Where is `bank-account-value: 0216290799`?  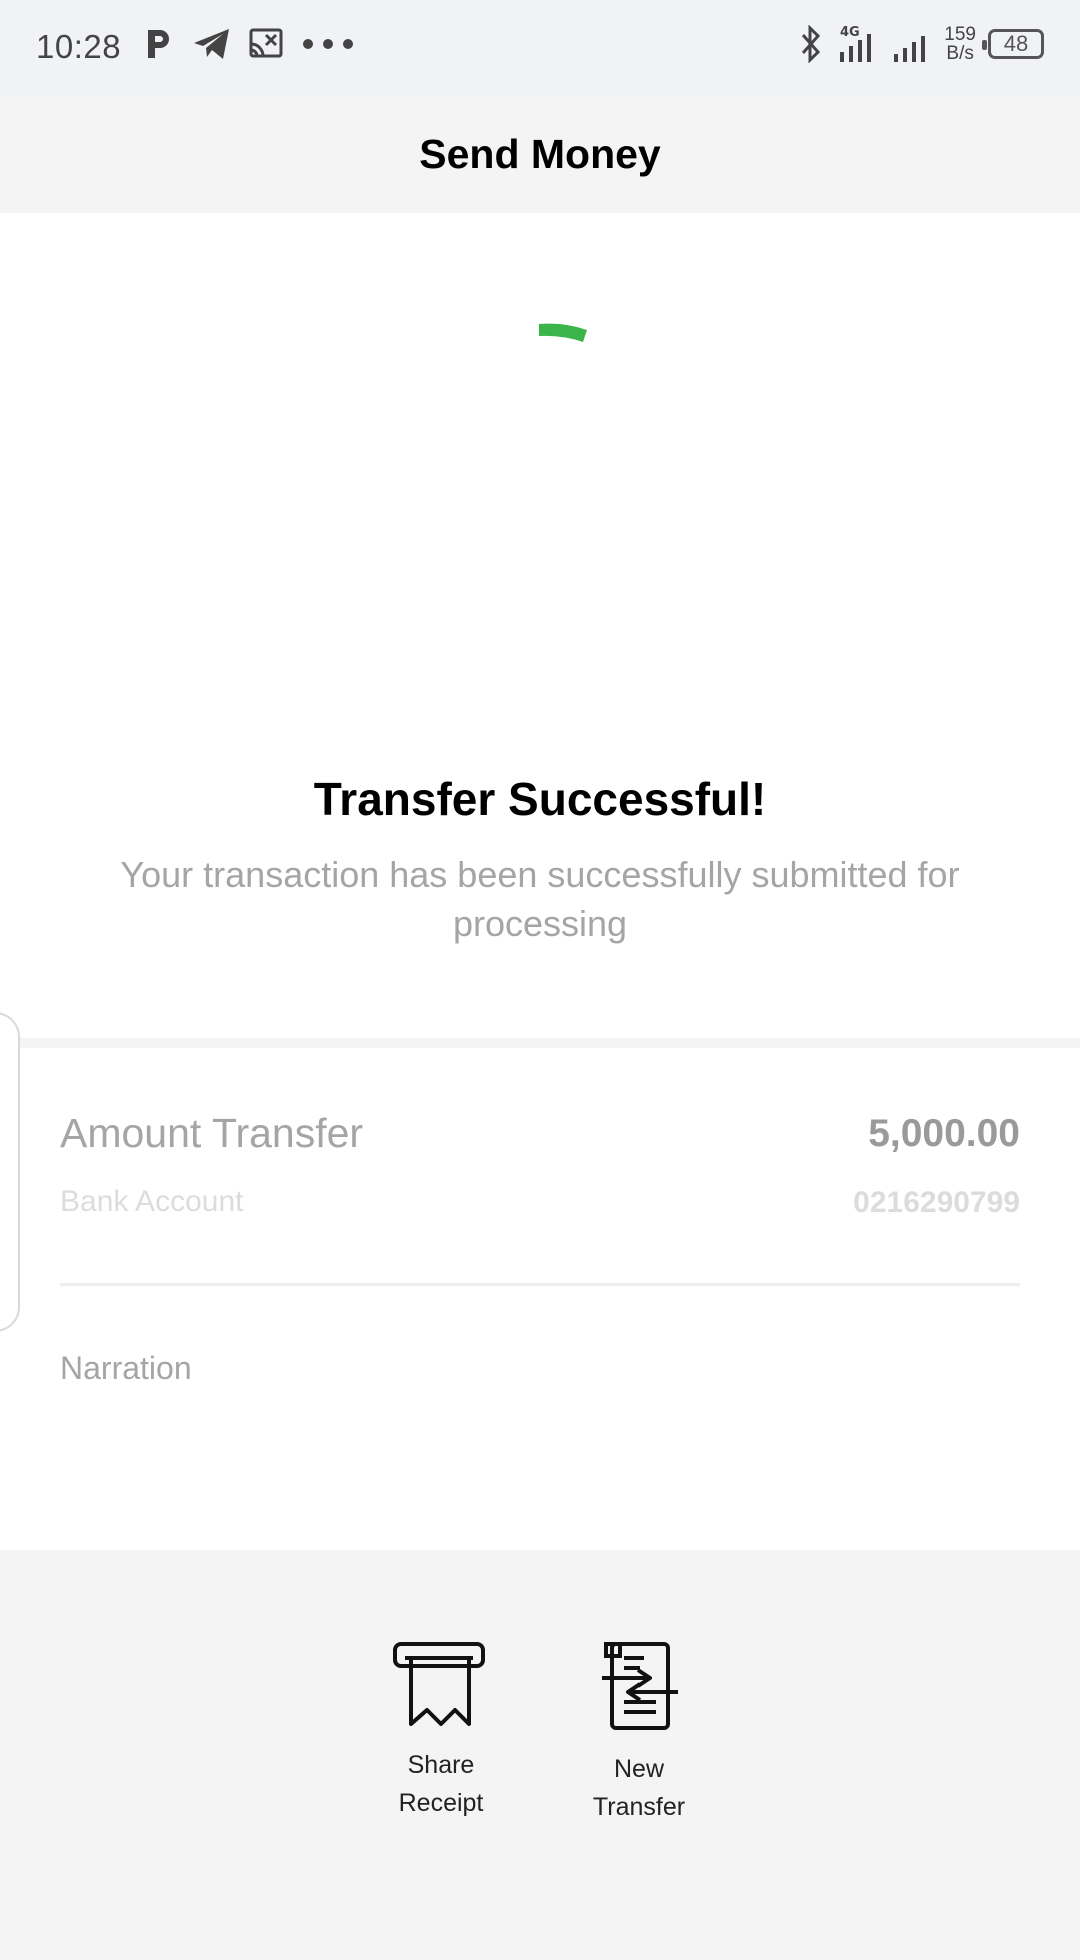 bank-account-value: 0216290799 is located at coordinates (936, 1202).